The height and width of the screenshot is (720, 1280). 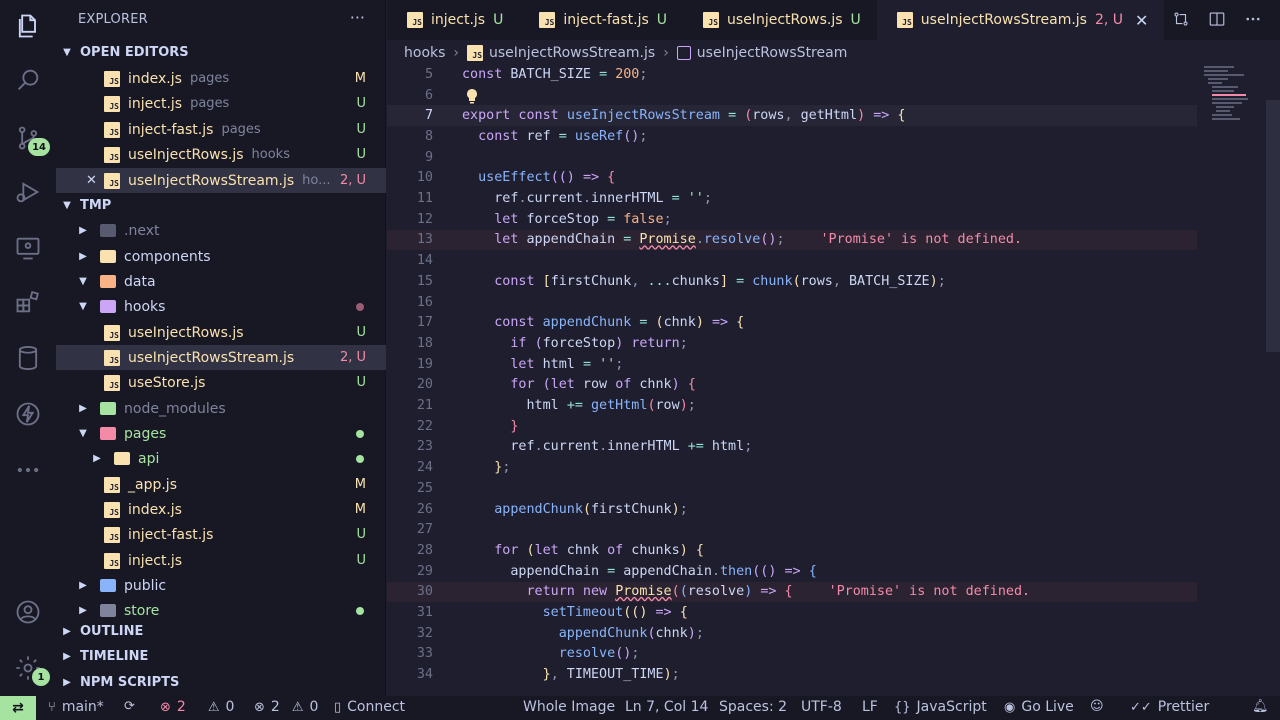 What do you see at coordinates (424, 53) in the screenshot?
I see `breadcrumb-item: hooks` at bounding box center [424, 53].